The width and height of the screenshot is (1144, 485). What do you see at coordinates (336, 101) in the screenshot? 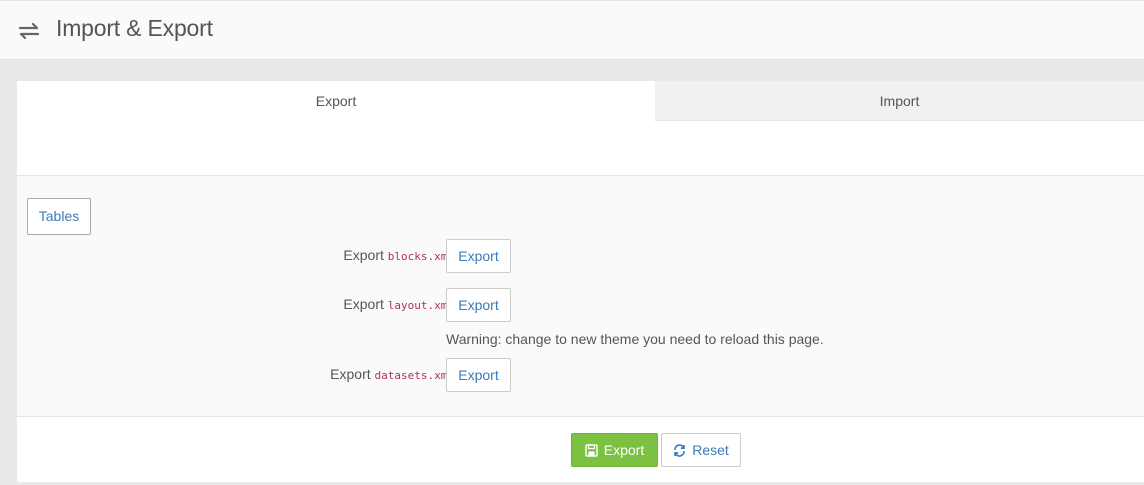
I see `tab-export: Export` at bounding box center [336, 101].